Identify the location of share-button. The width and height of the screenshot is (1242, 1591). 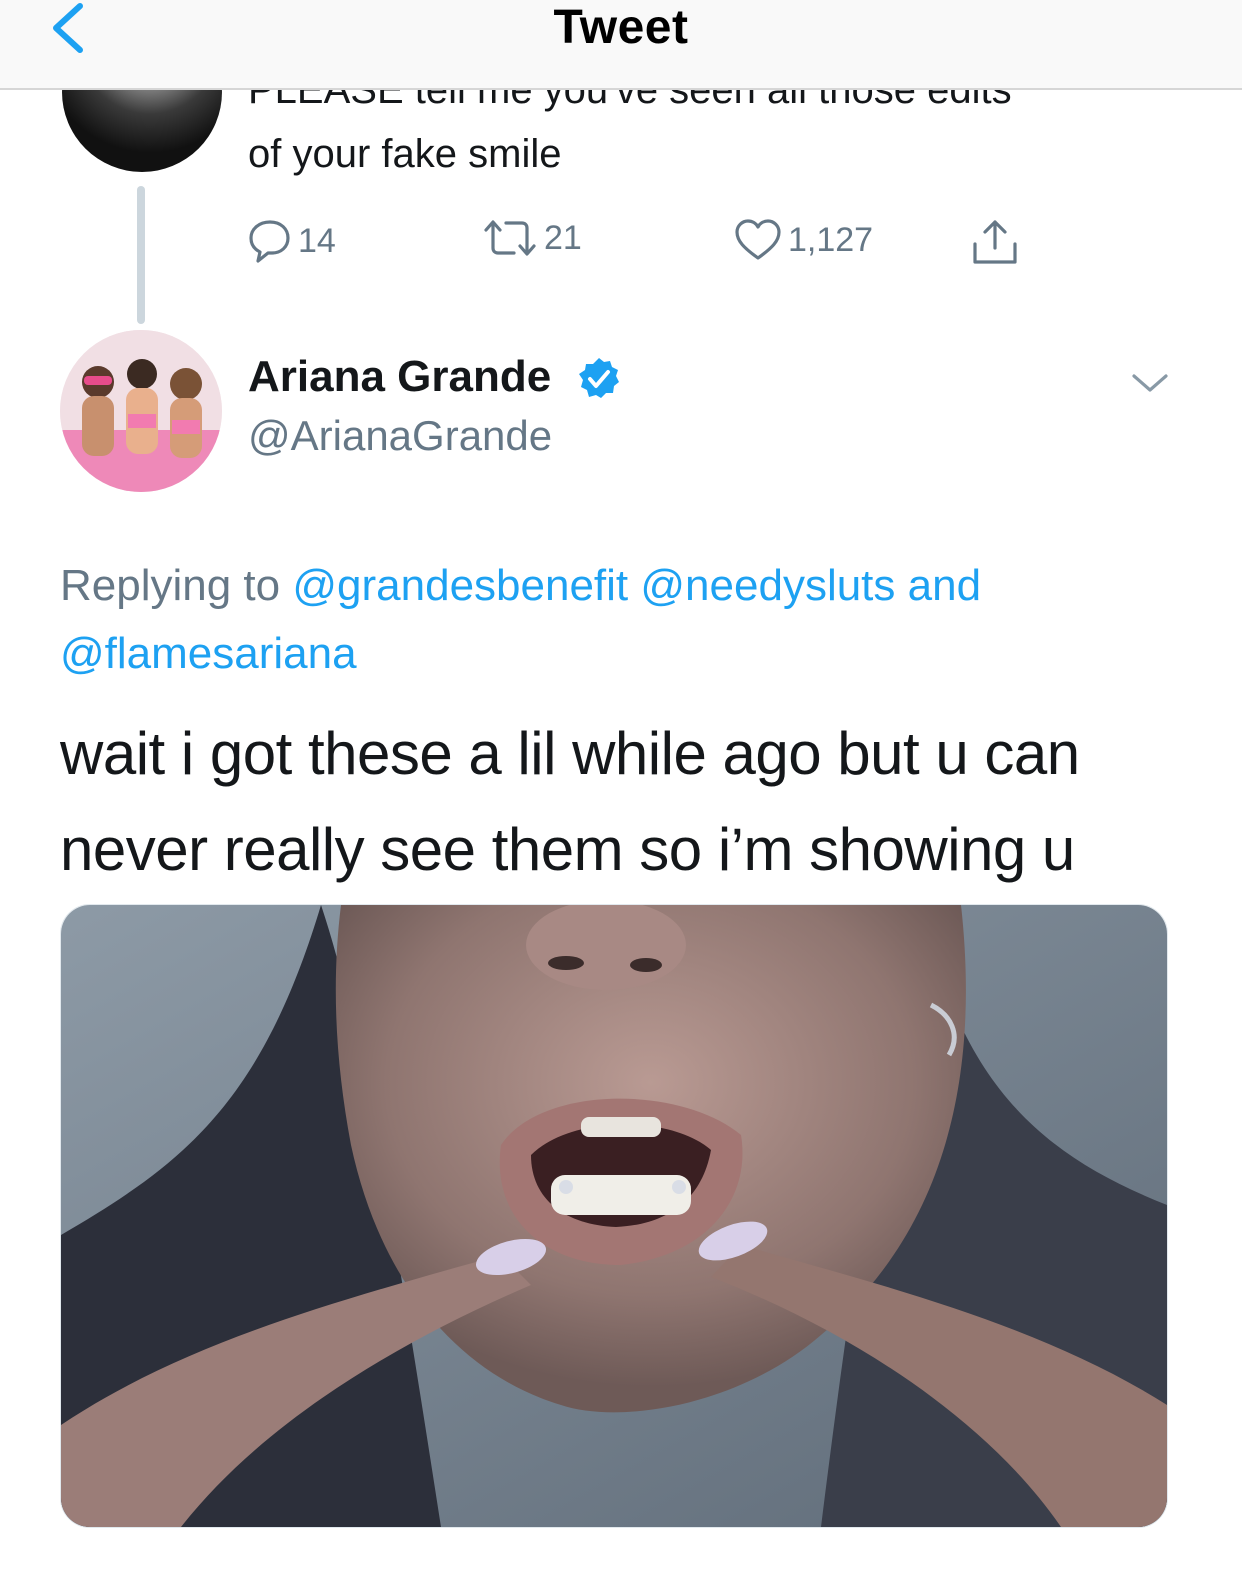
(995, 243).